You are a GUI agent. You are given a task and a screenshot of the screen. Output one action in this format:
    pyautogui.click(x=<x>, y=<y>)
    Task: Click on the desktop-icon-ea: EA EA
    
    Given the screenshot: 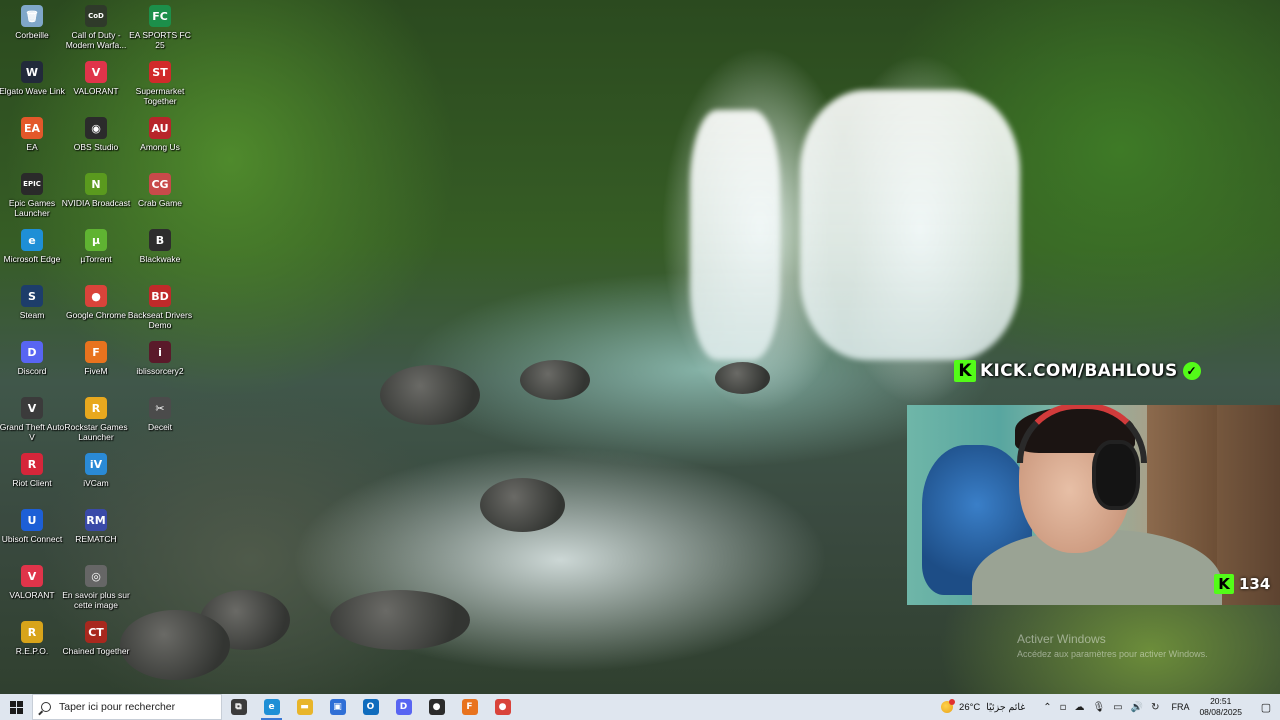 What is the action you would take?
    pyautogui.click(x=32, y=139)
    